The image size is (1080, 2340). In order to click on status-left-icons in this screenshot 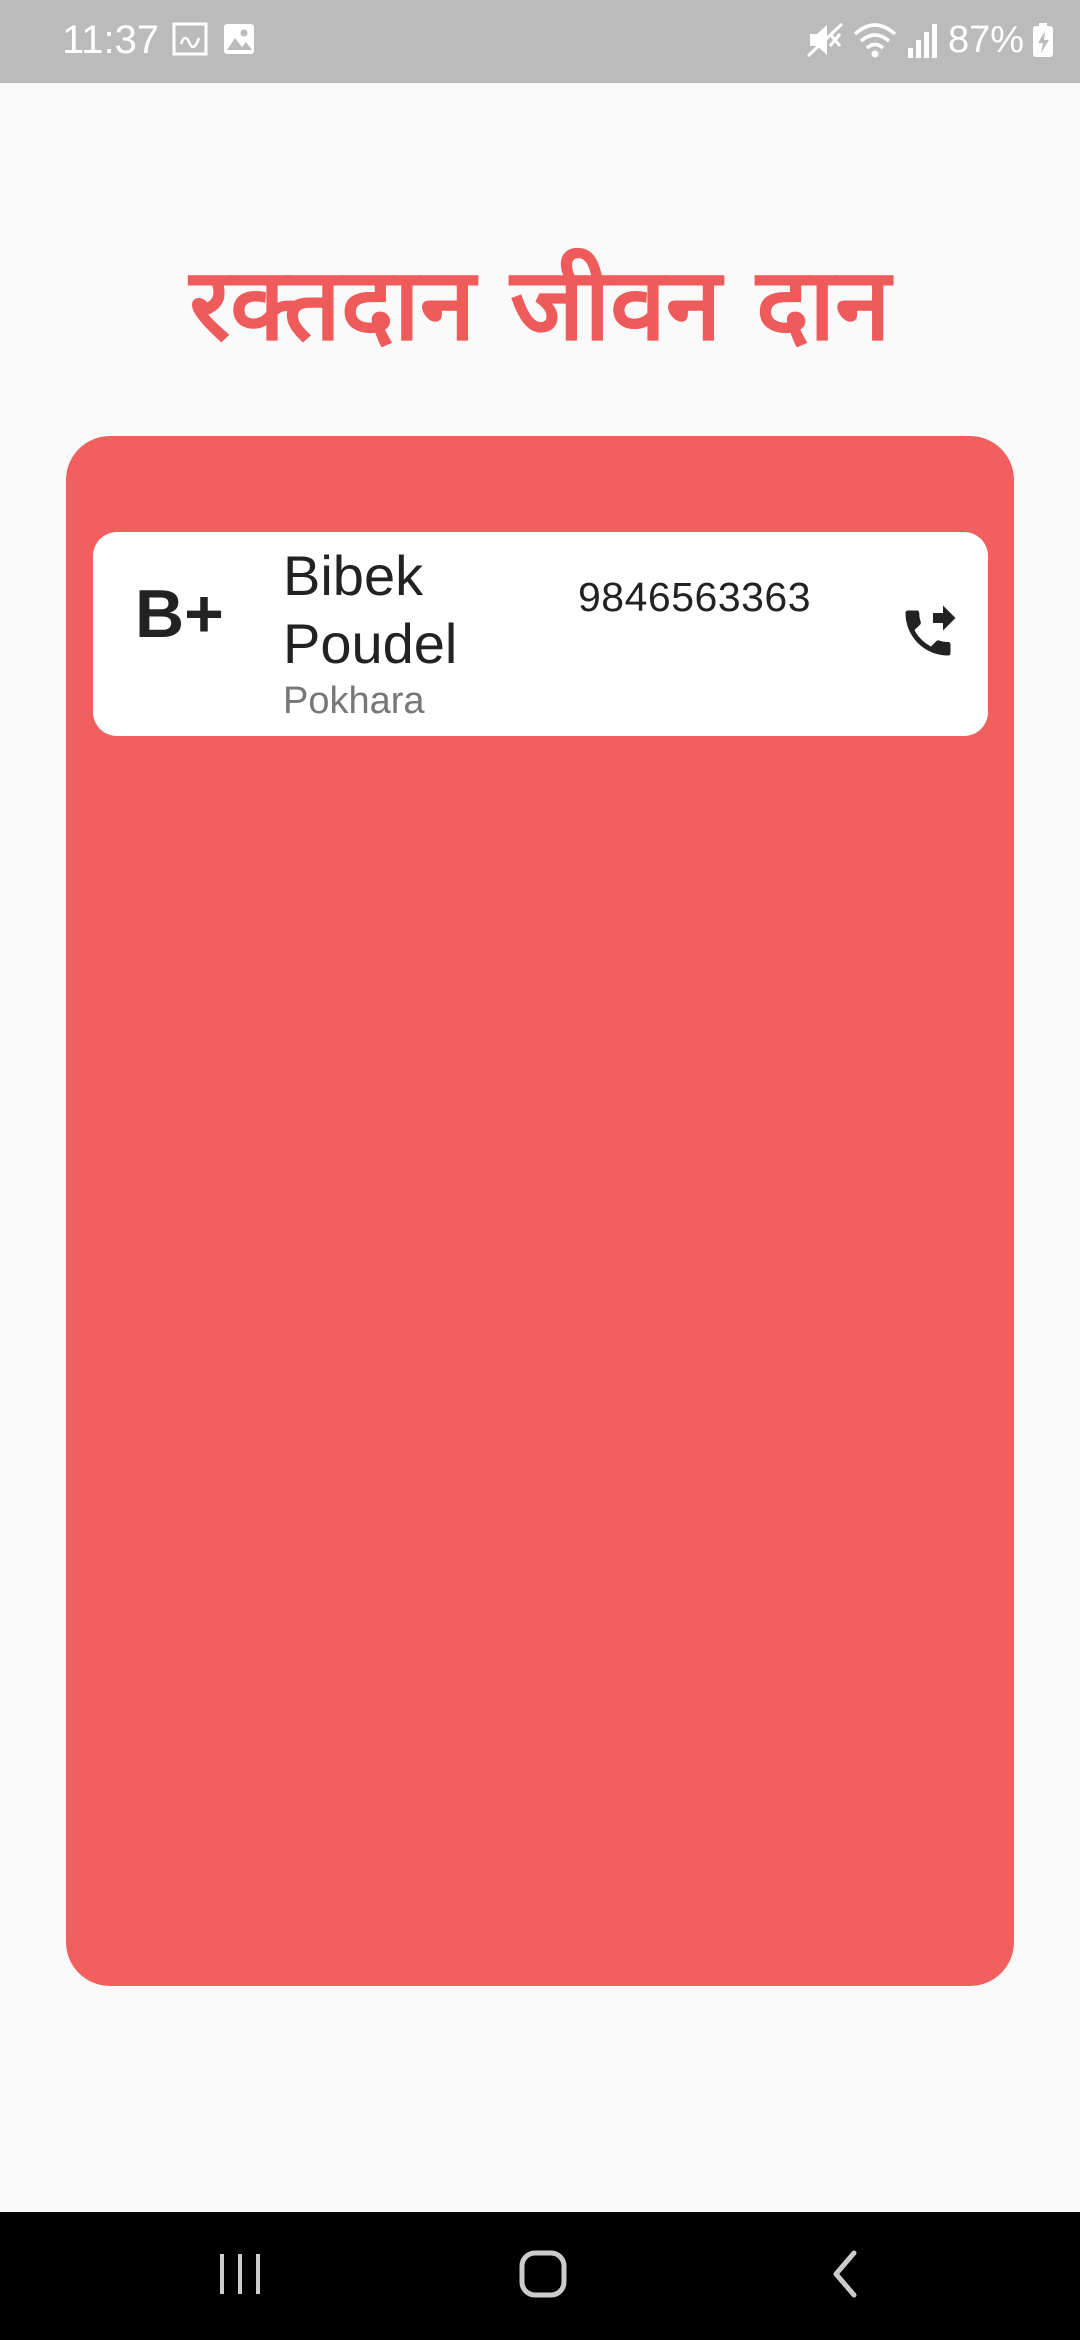, I will do `click(214, 39)`.